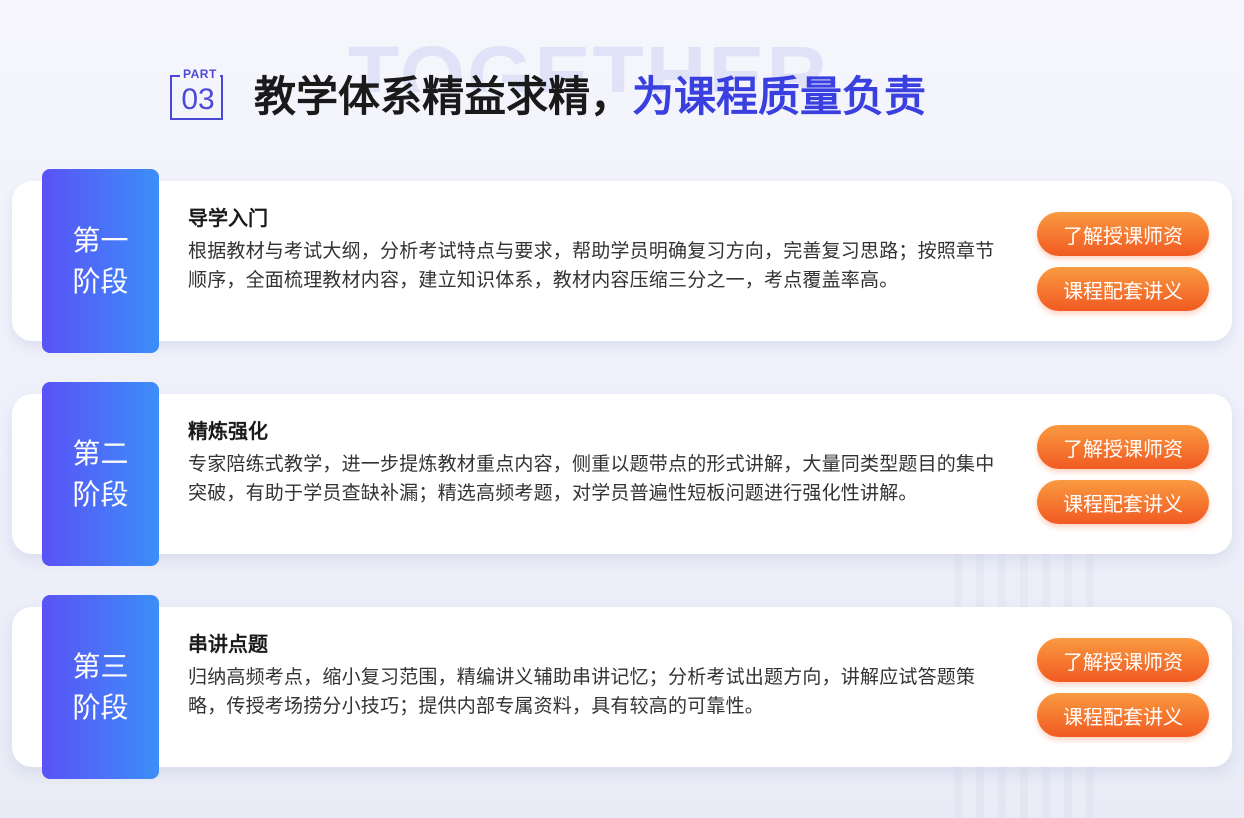 The height and width of the screenshot is (818, 1244). I want to click on page-title: 教学体系精益求精，为课程质量负责, so click(590, 97).